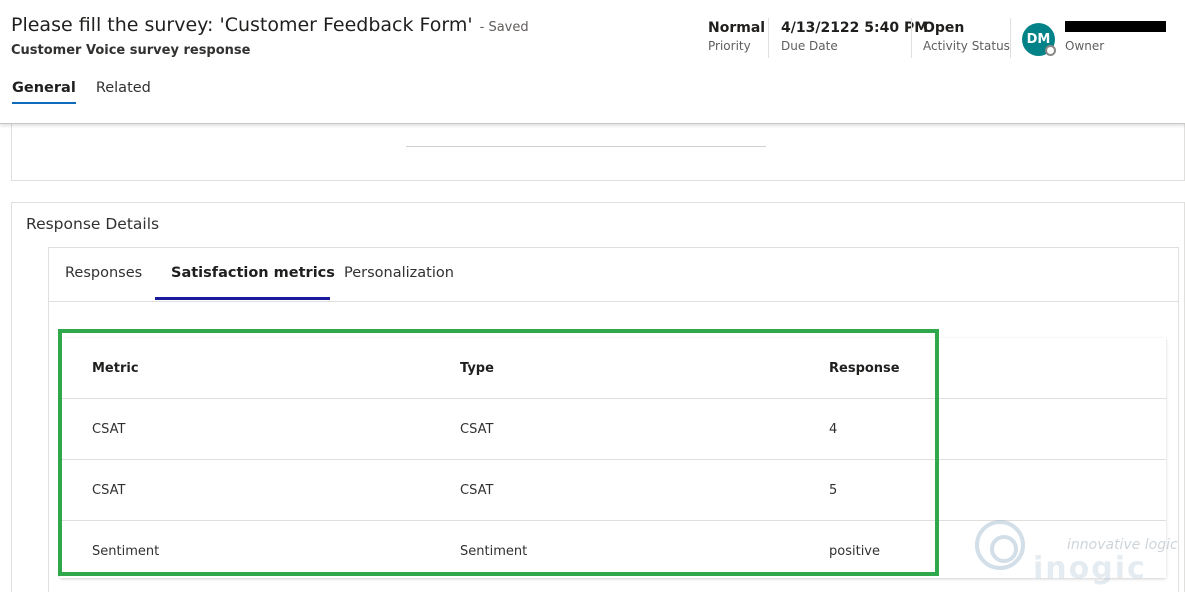 Image resolution: width=1185 pixels, height=592 pixels. I want to click on cell-response: 5, so click(833, 490).